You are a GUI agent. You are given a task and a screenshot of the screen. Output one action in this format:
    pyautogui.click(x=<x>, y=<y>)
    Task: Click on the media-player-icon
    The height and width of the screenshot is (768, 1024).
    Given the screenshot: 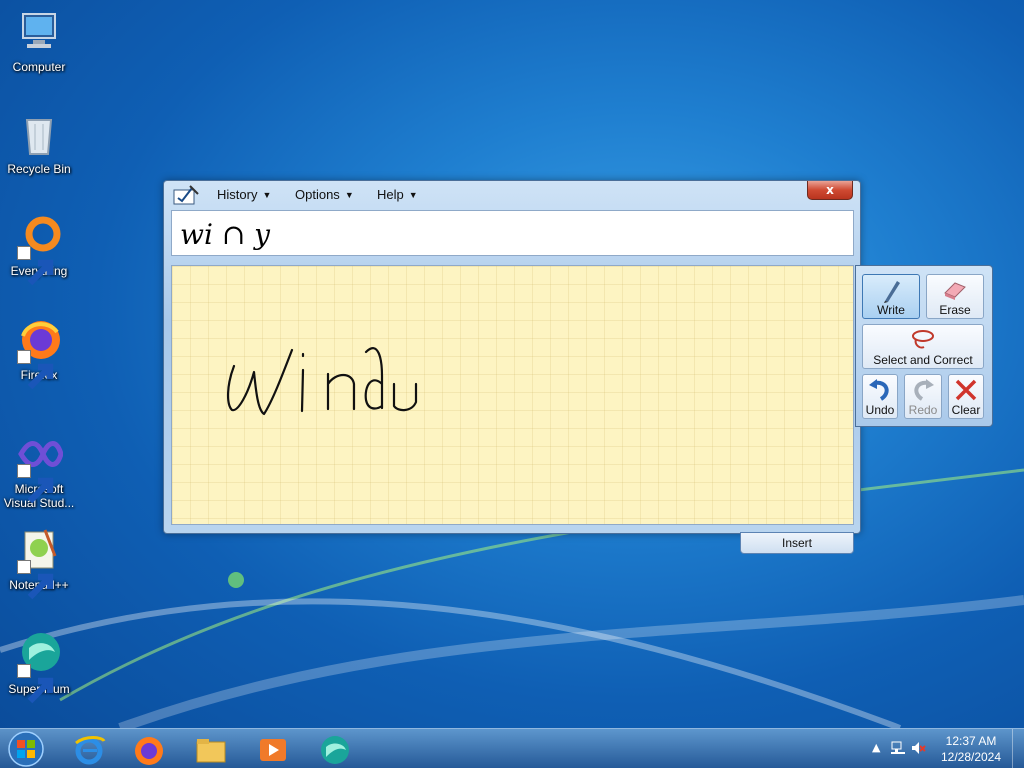 What is the action you would take?
    pyautogui.click(x=273, y=750)
    